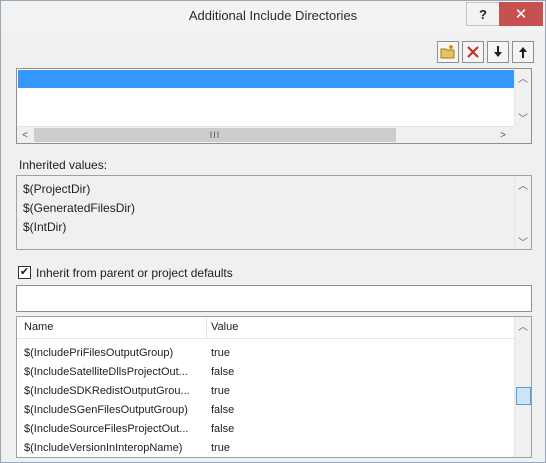 Image resolution: width=546 pixels, height=463 pixels. I want to click on inherited-values-label: Inherited values:, so click(63, 165).